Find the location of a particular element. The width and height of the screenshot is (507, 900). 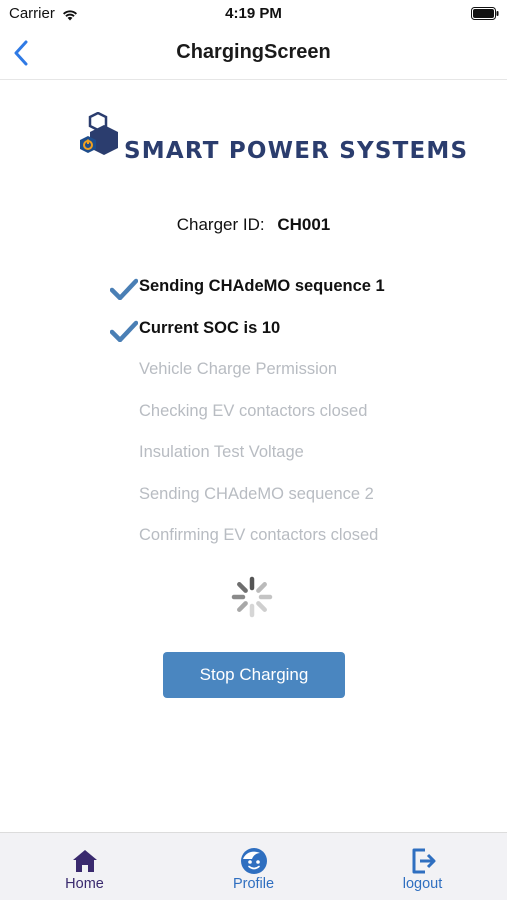

status-bar: Carrier 4:19 PM is located at coordinates (253, 14).